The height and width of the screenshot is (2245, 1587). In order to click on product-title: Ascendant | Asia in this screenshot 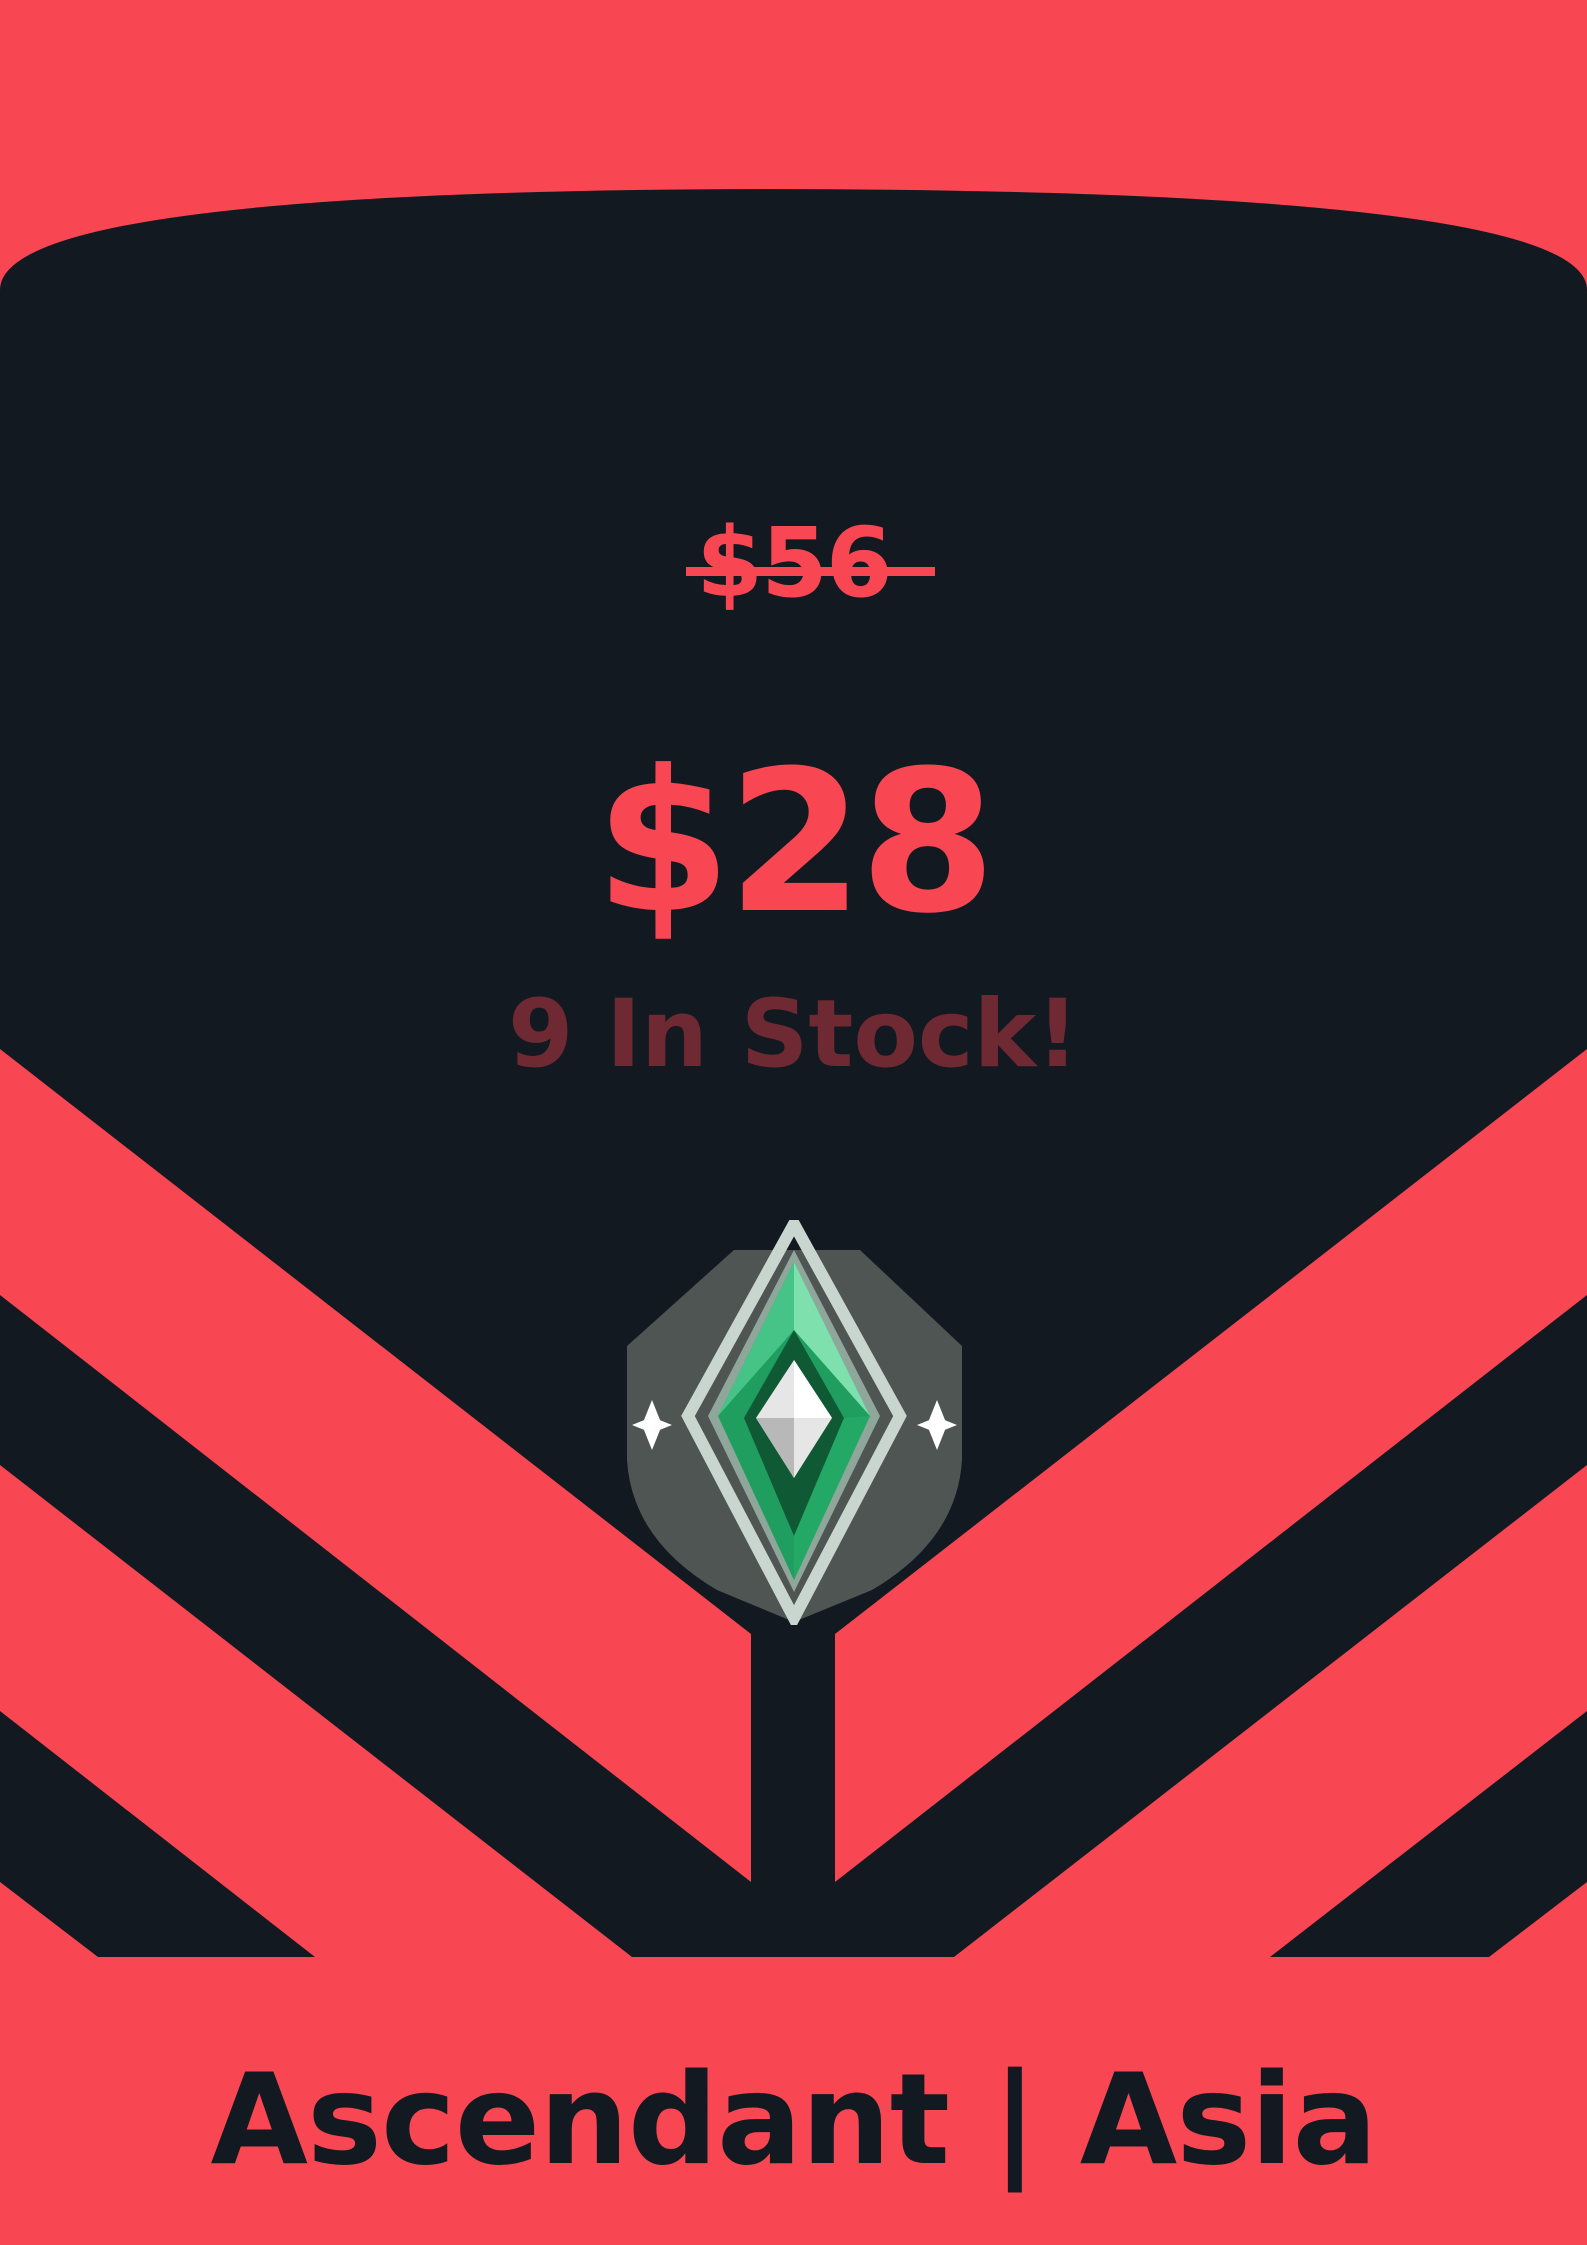, I will do `click(794, 2119)`.